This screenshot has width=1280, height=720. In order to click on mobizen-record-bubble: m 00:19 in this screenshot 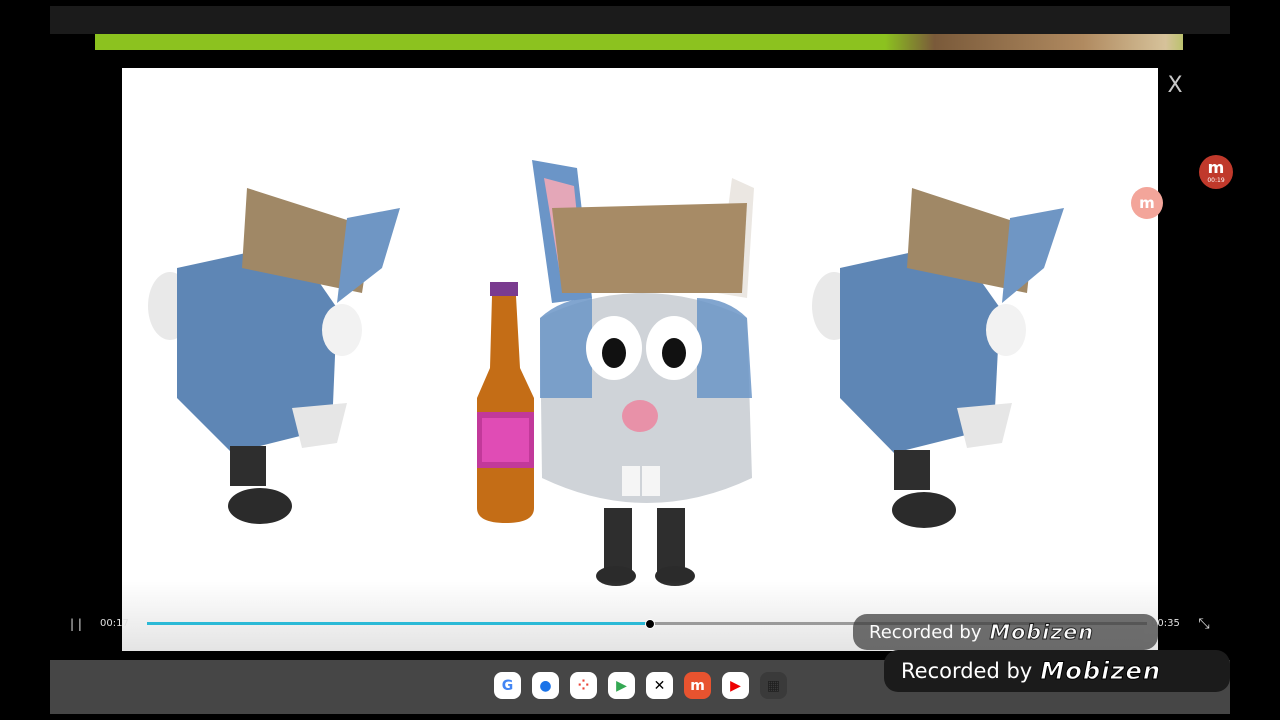, I will do `click(1216, 172)`.